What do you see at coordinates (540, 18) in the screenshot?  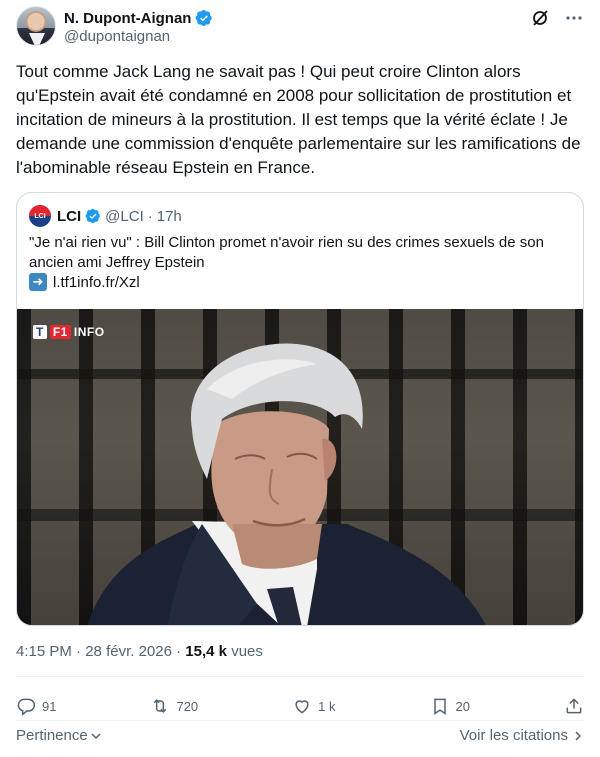 I see `grok-icon` at bounding box center [540, 18].